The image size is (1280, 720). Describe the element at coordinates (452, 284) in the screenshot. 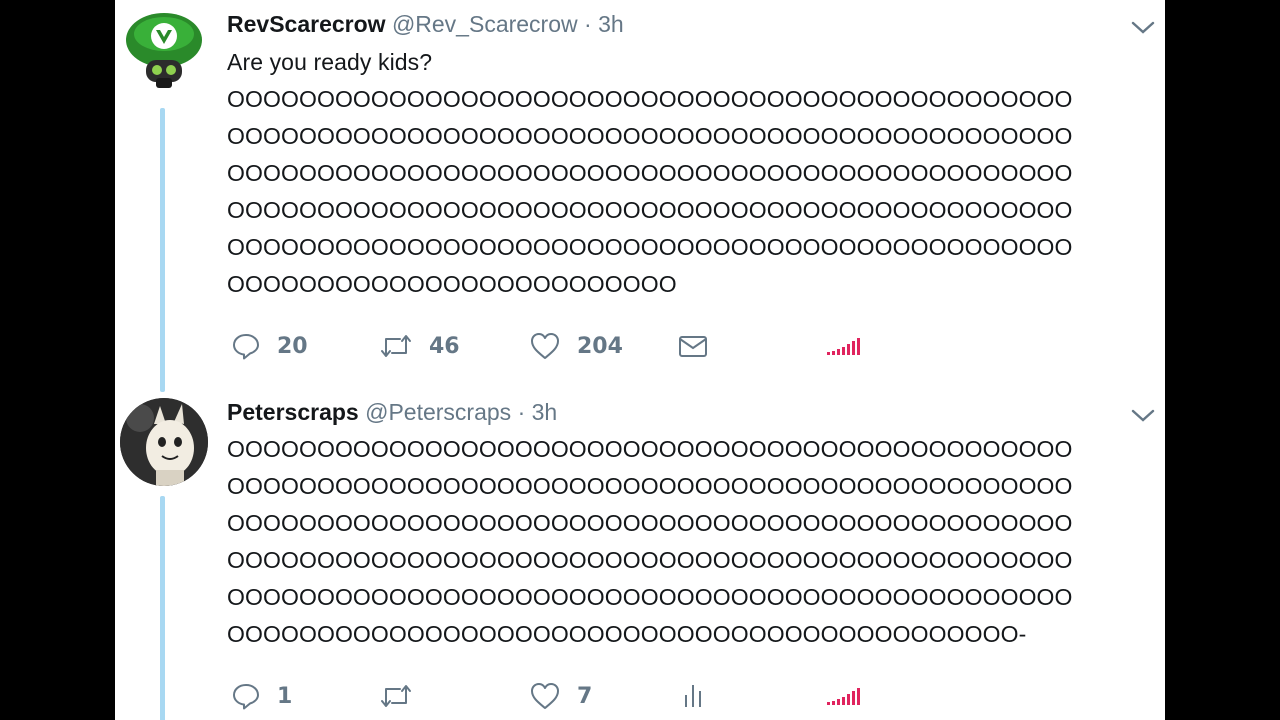

I see `tweet-text-line: OOOOOOOOOOOOOOOOOOOOOOOOO` at that location.